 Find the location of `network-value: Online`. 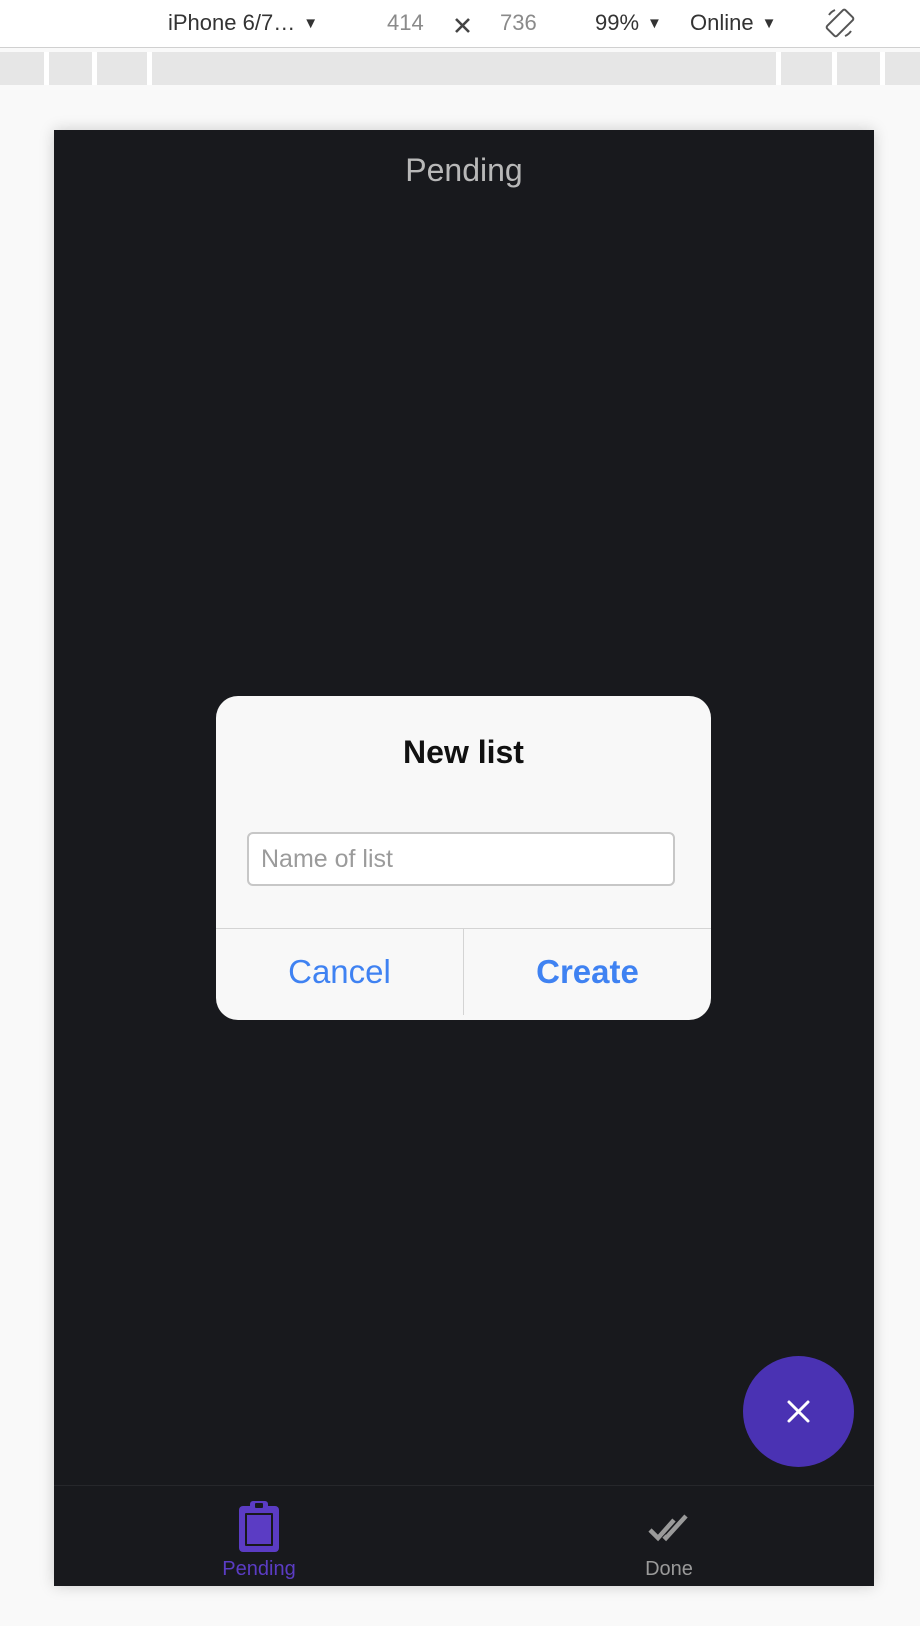

network-value: Online is located at coordinates (722, 22).